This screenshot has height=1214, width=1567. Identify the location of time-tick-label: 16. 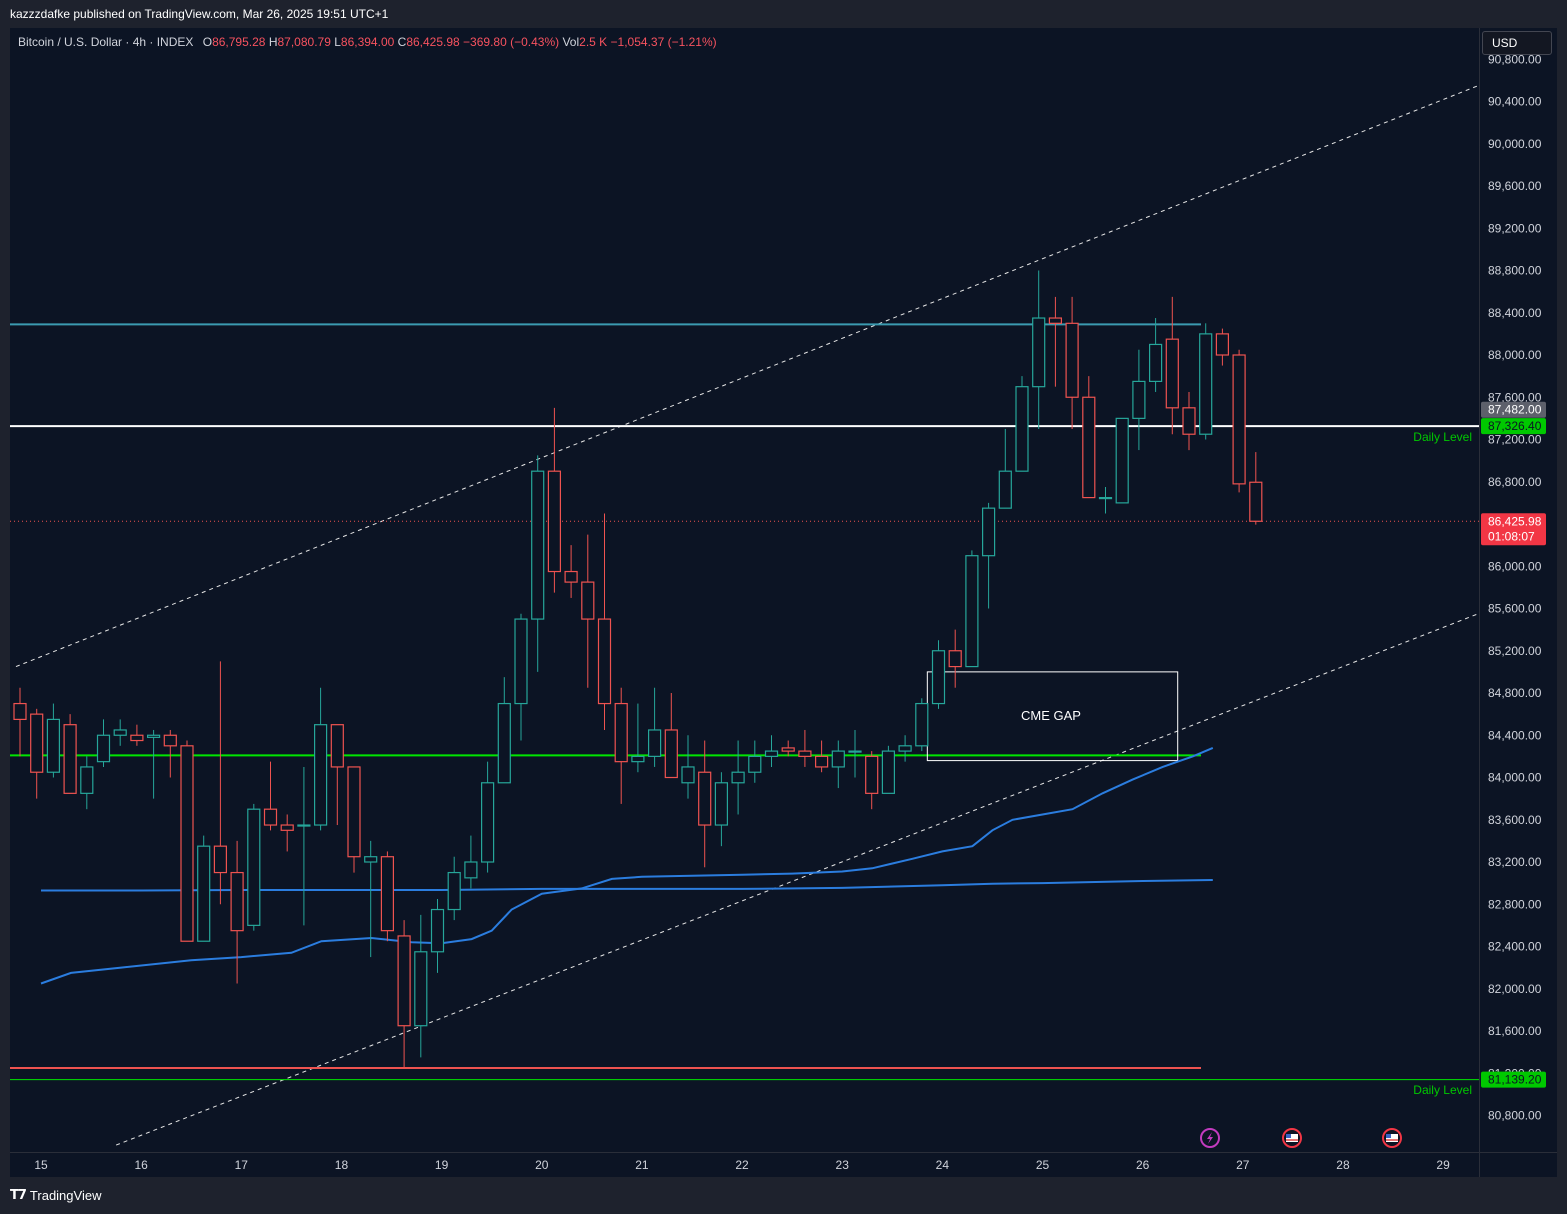
(141, 1165).